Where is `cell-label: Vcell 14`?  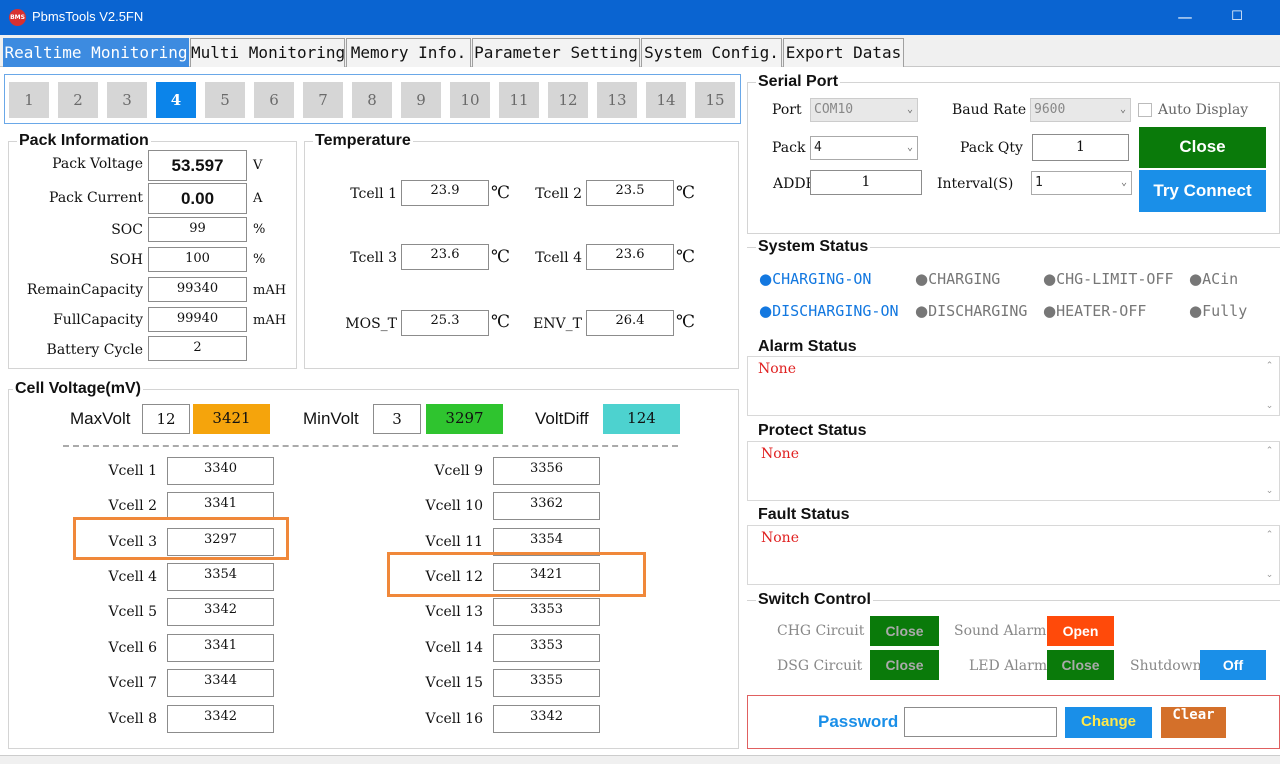 cell-label: Vcell 14 is located at coordinates (454, 648).